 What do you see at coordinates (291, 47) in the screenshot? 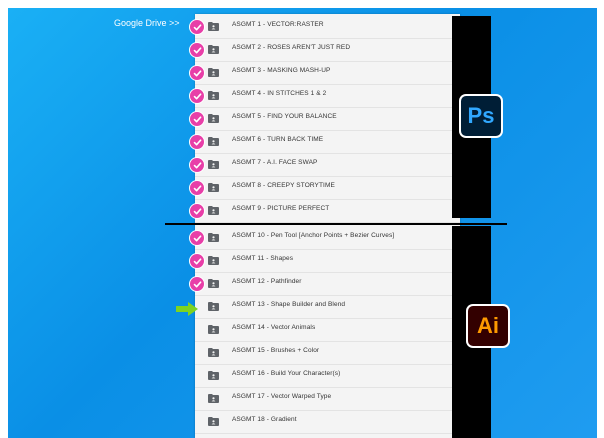
I see `assignment-folder-label: ASGMT 2 - ROSES AREN'T JUST RED` at bounding box center [291, 47].